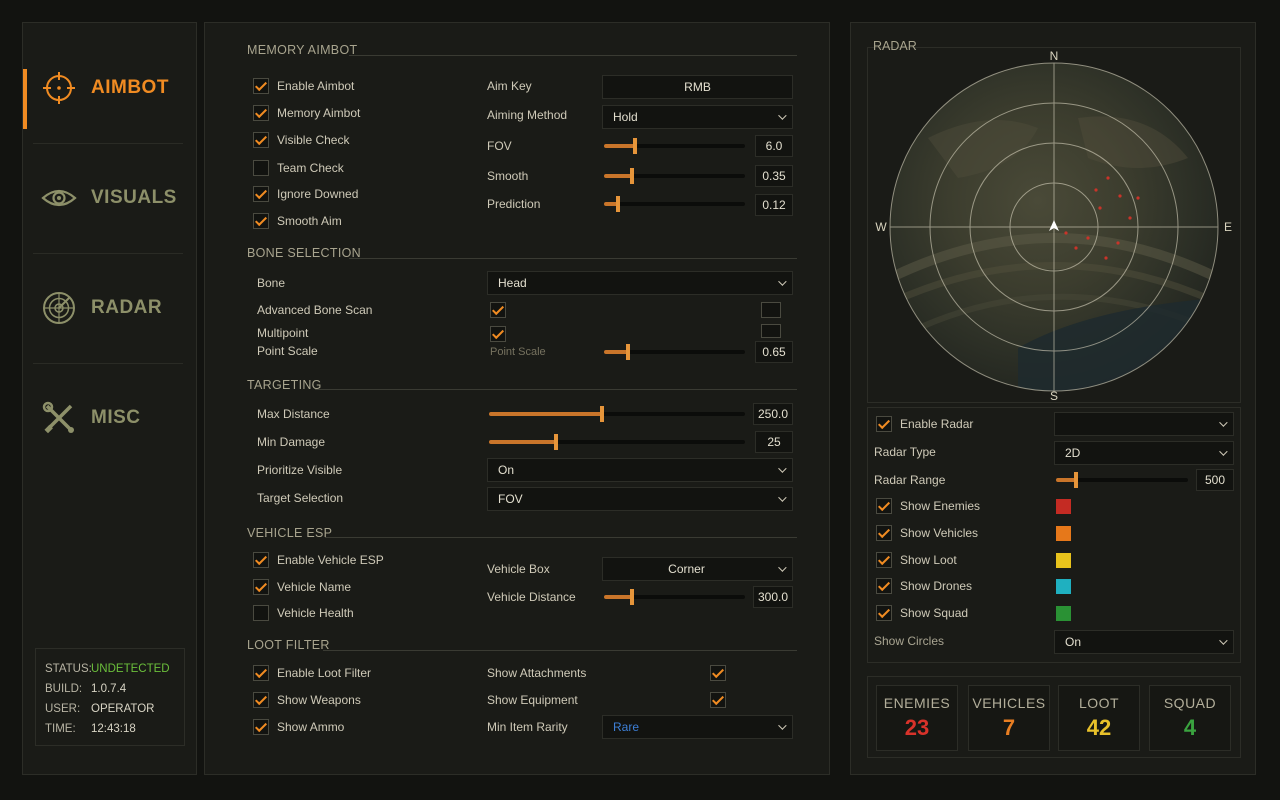  I want to click on checkbox-label: Show Drones, so click(936, 586).